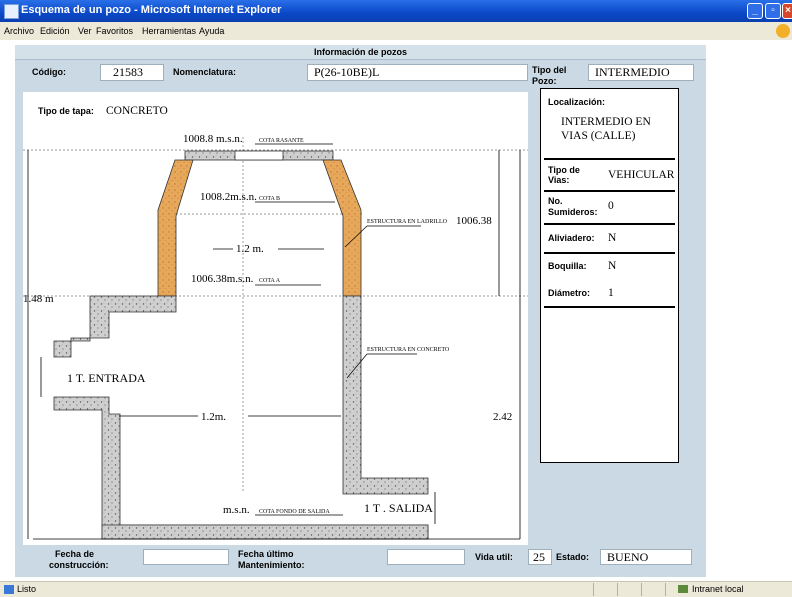 The height and width of the screenshot is (597, 792). Describe the element at coordinates (641, 175) in the screenshot. I see `tipo-vias-value: VEHICULAR` at that location.